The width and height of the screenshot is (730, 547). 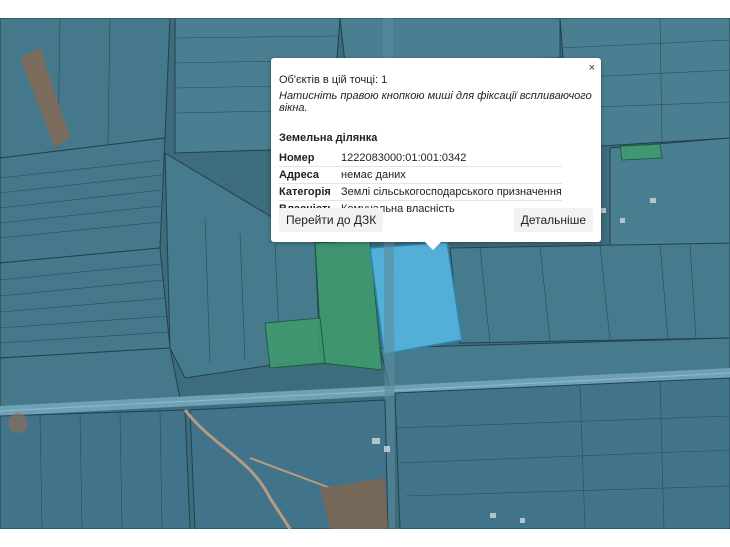 I want to click on table-row: Номер 1222083000:01:001:0342, so click(x=420, y=158).